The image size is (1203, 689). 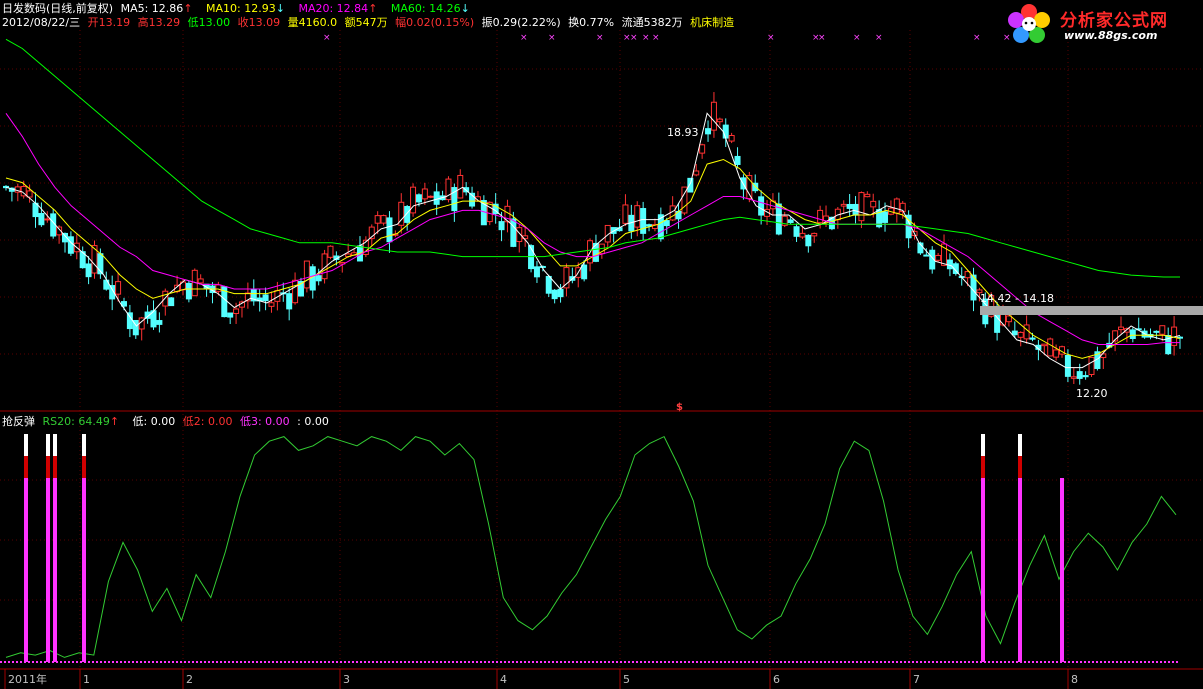 What do you see at coordinates (264, 421) in the screenshot?
I see `low3-label: 低3: 0.00` at bounding box center [264, 421].